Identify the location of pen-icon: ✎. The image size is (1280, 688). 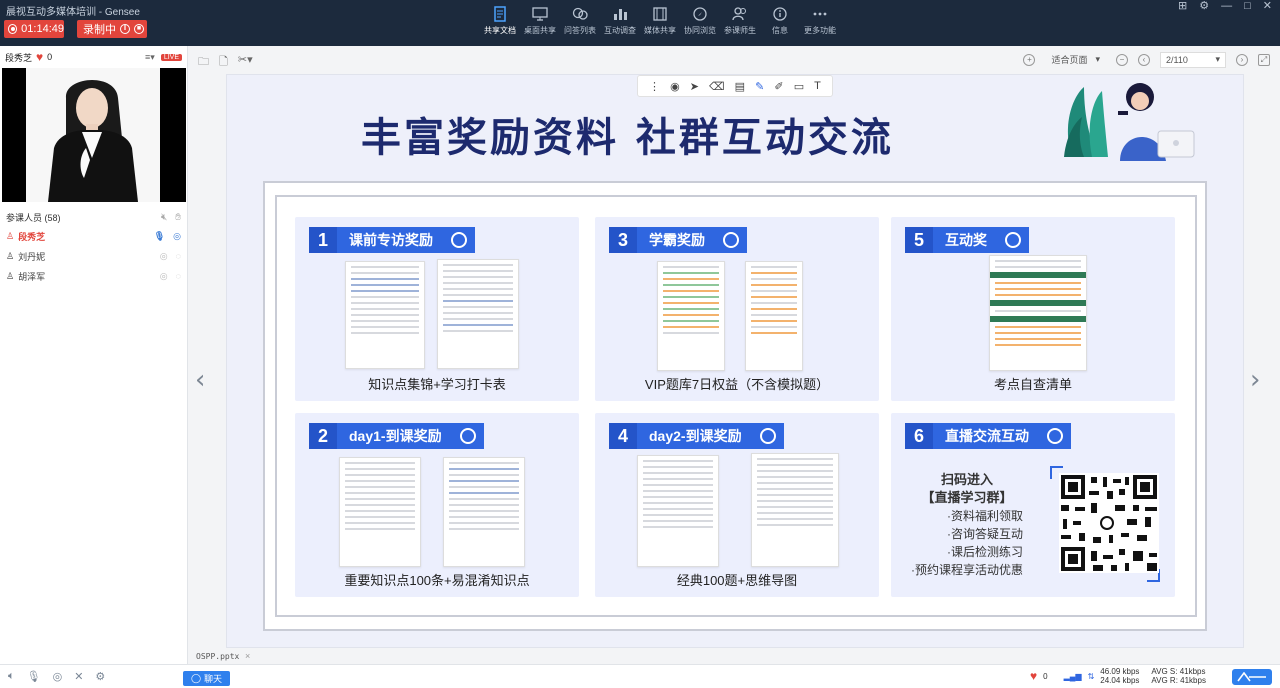
(759, 86).